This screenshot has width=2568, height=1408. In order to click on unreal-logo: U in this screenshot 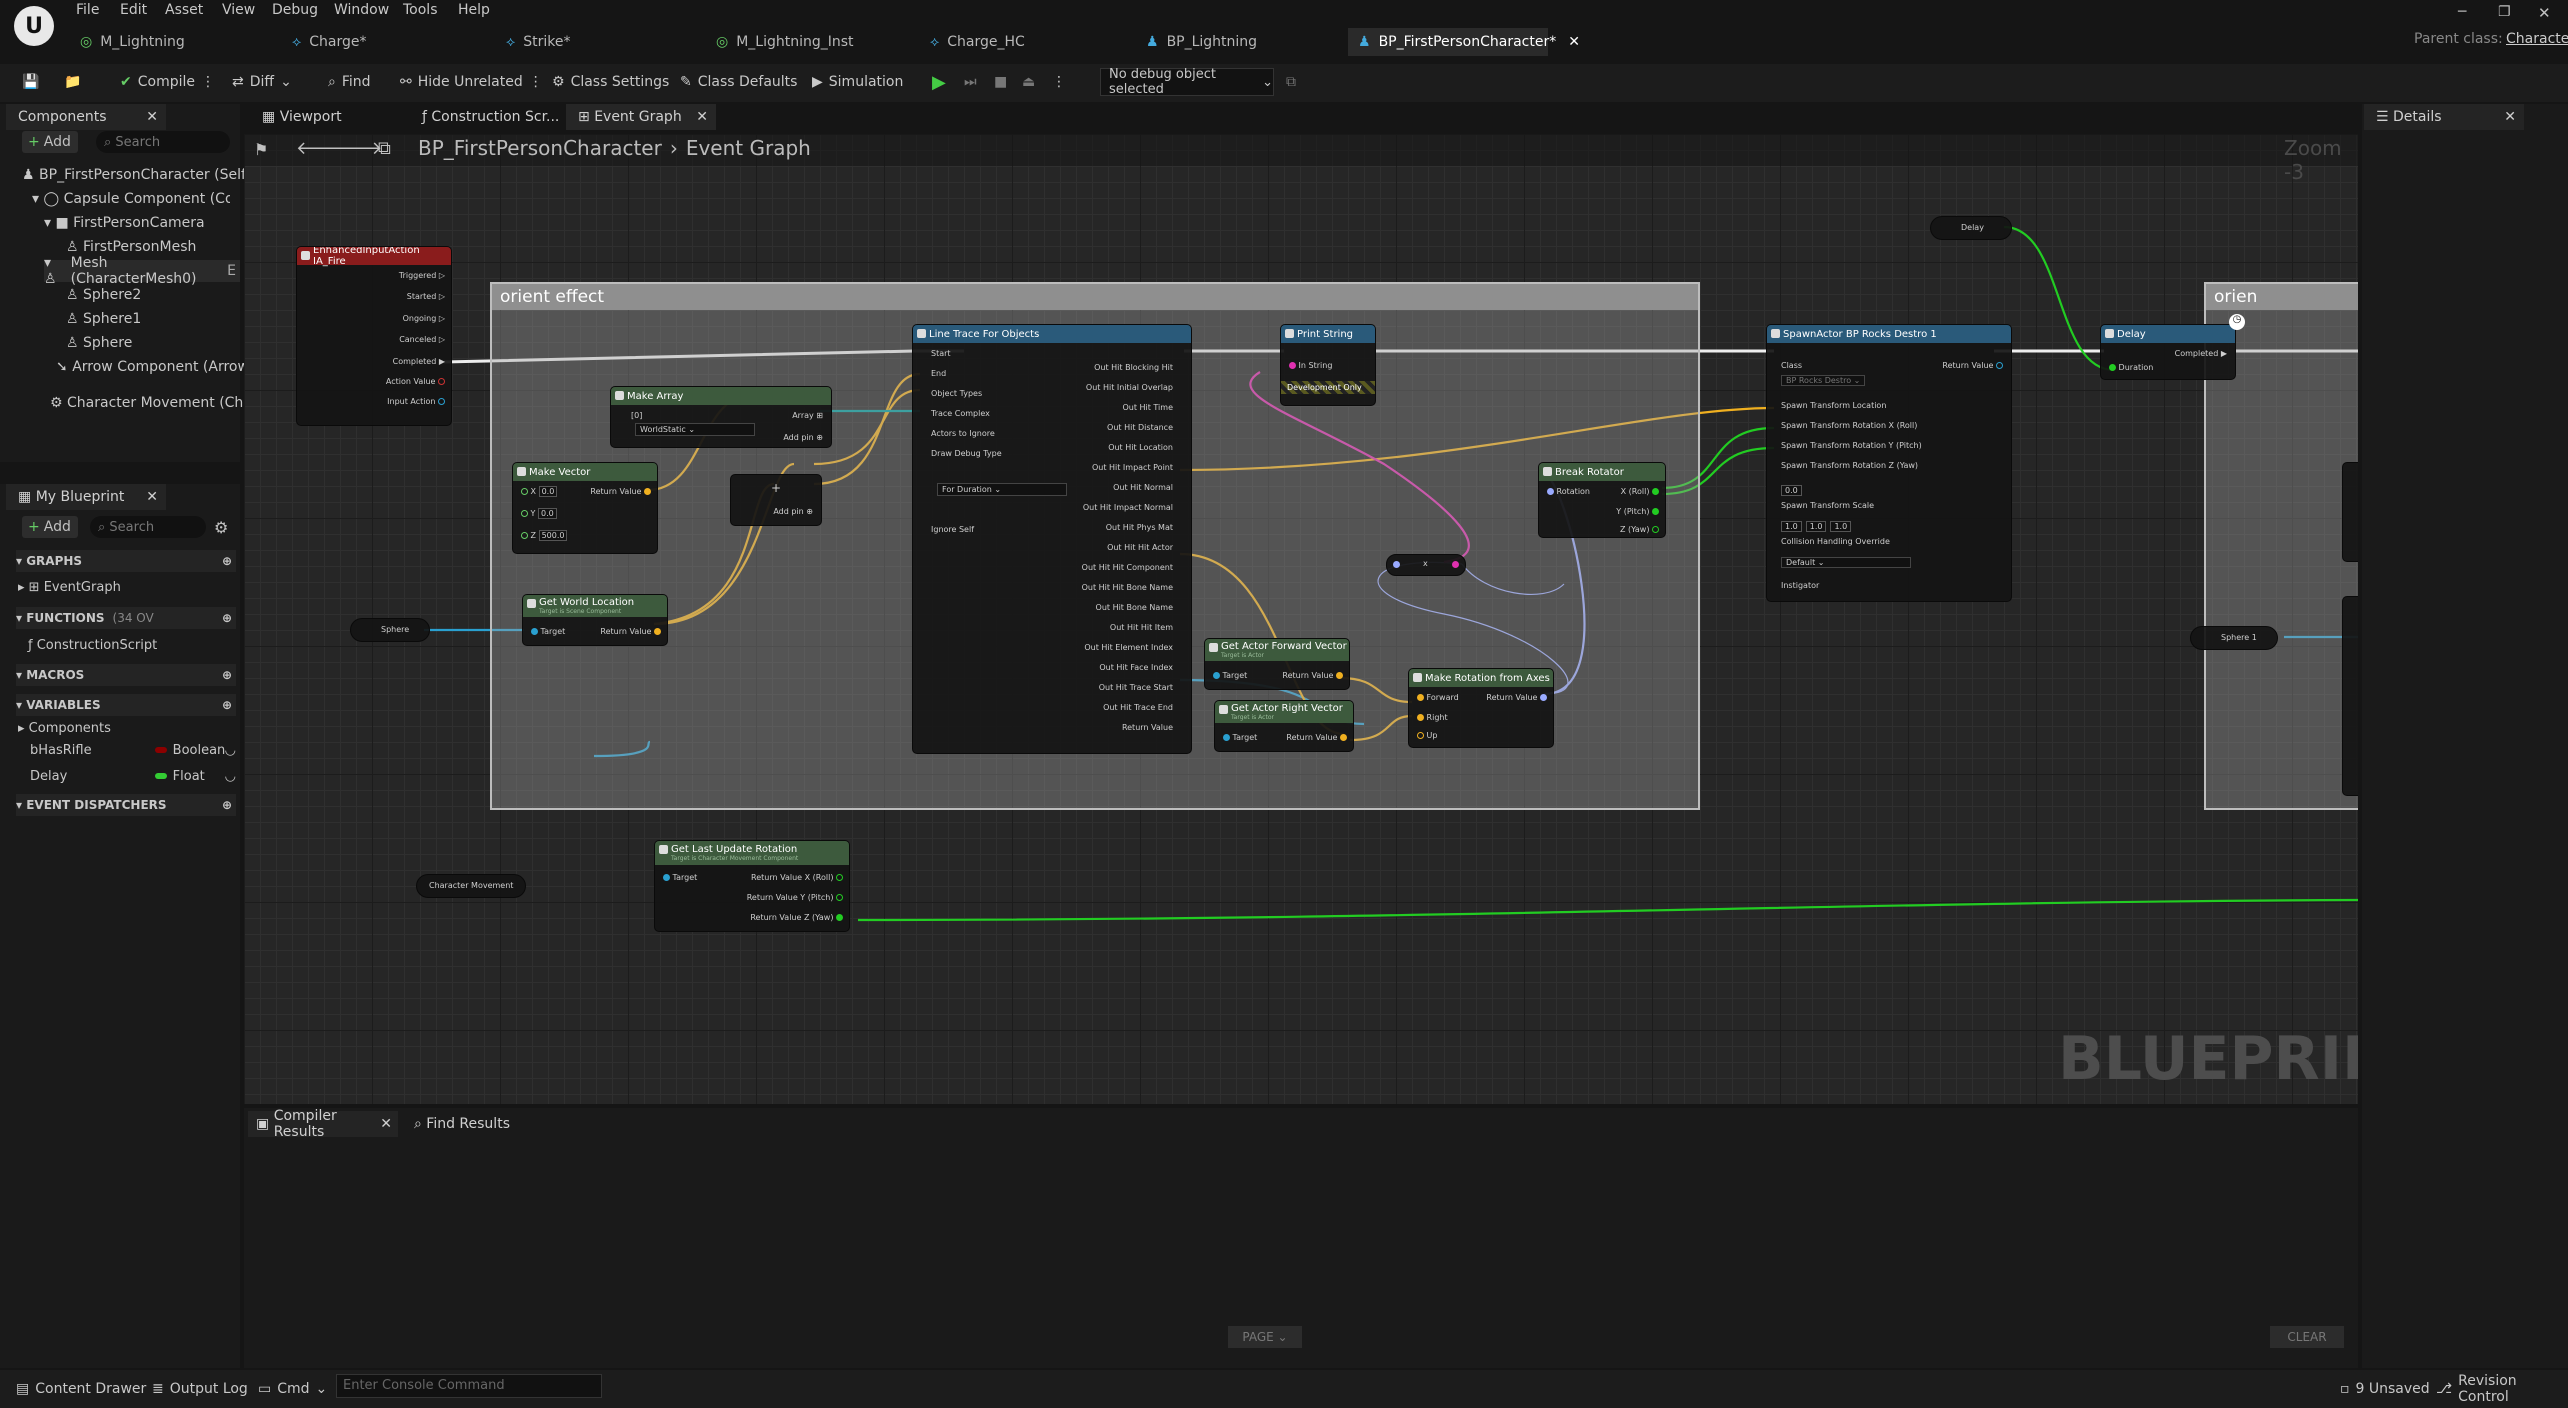, I will do `click(34, 26)`.